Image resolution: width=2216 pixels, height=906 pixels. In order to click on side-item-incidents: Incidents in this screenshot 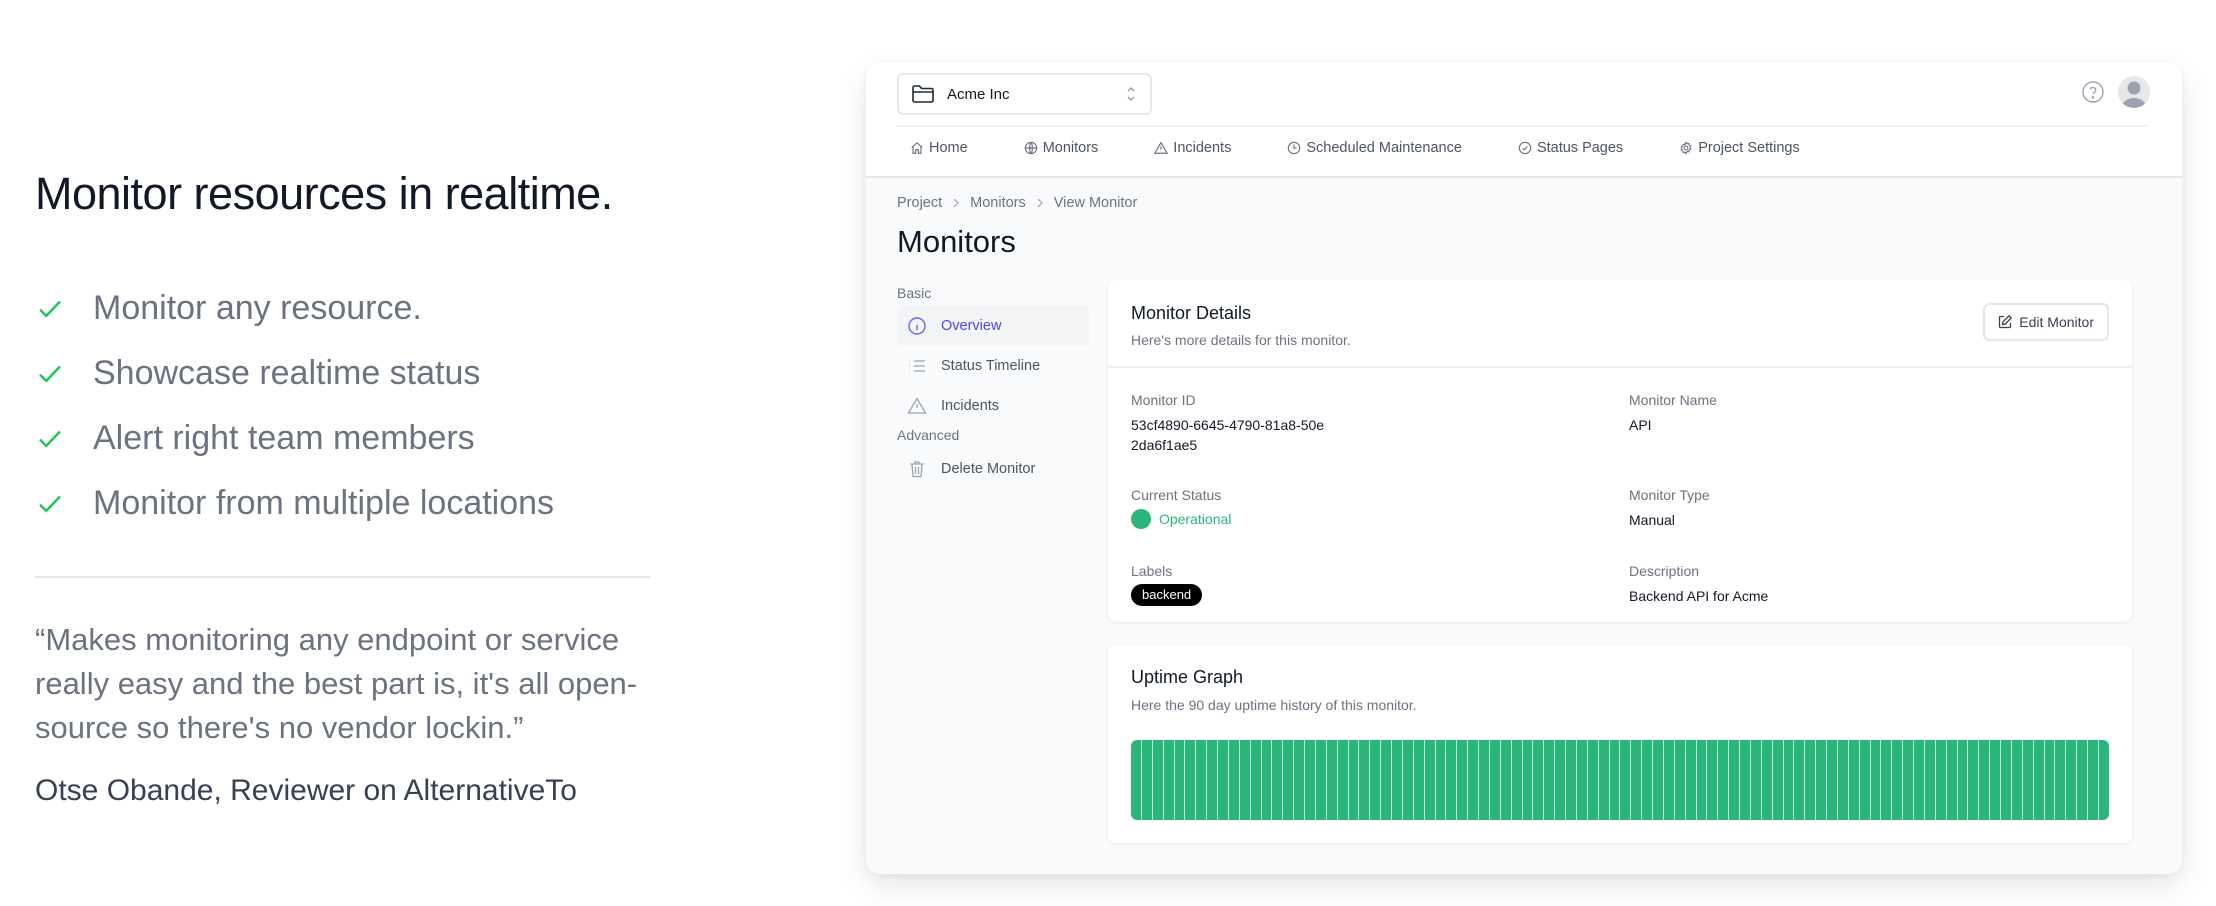, I will do `click(993, 406)`.